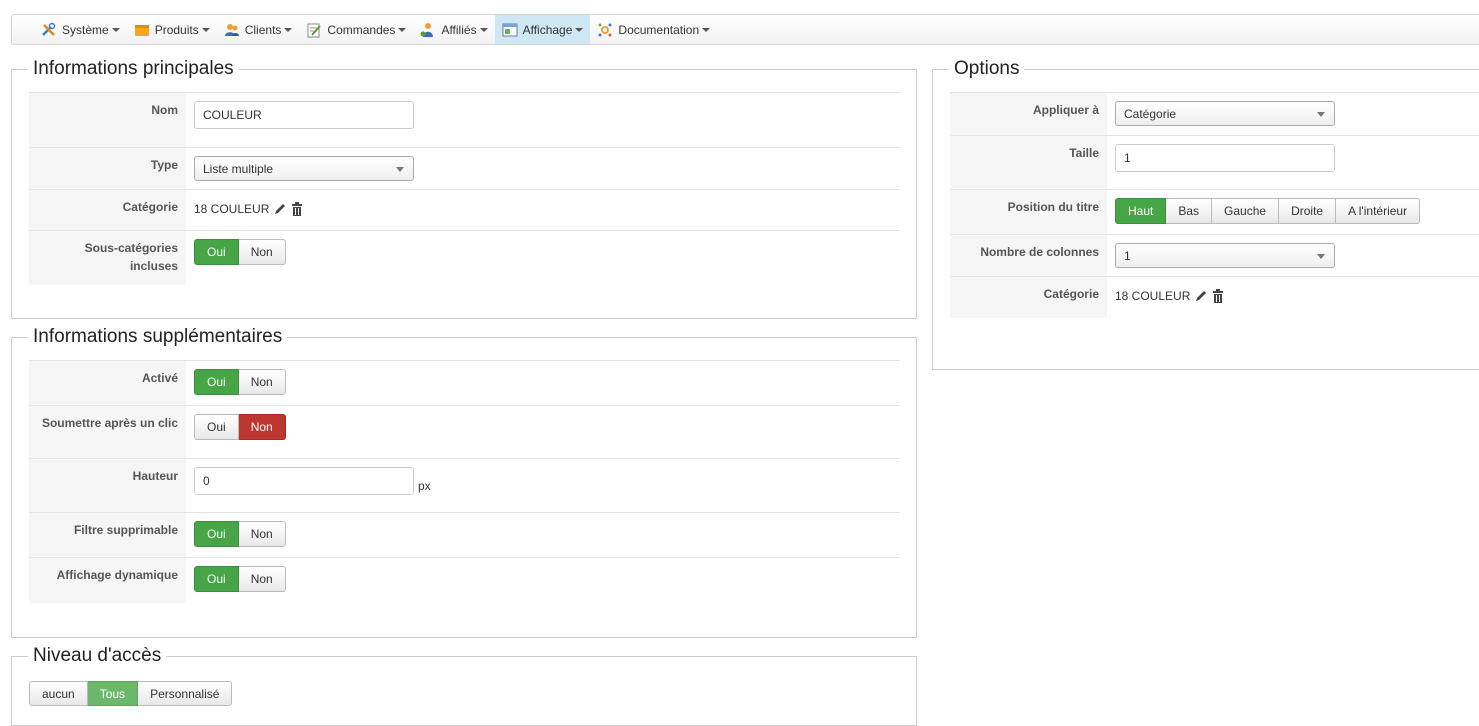  Describe the element at coordinates (262, 382) in the screenshot. I see `active-non-button: Non` at that location.